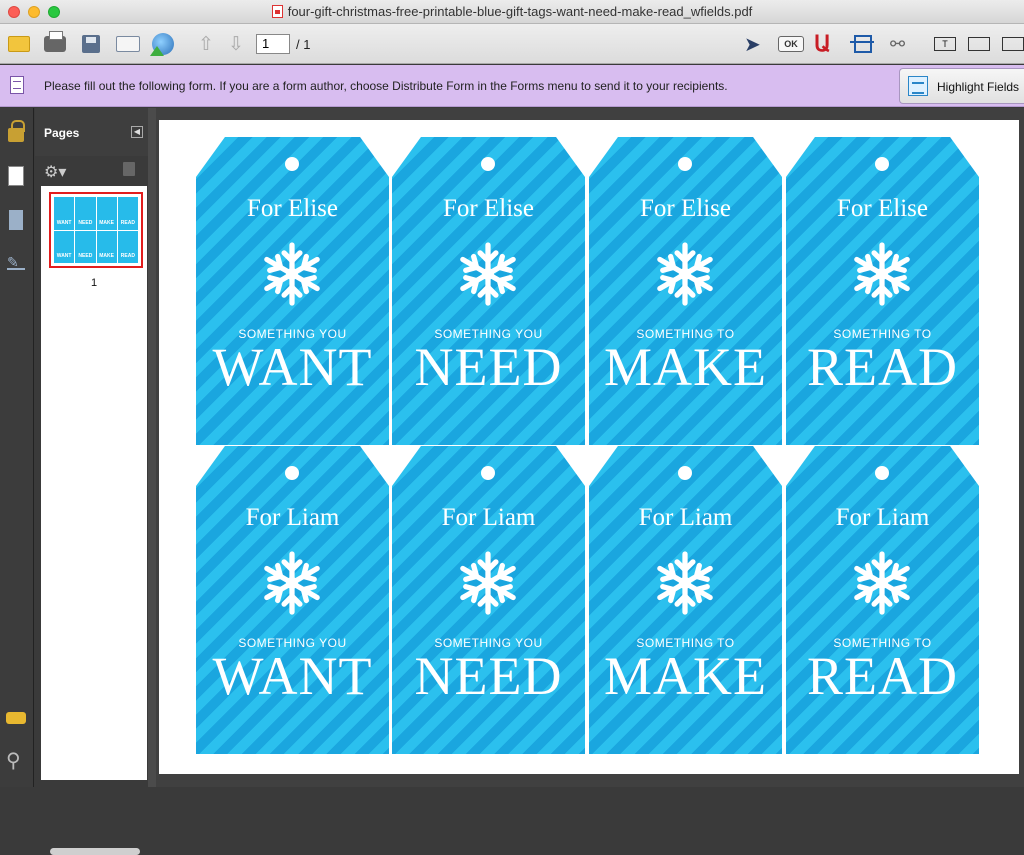 The height and width of the screenshot is (855, 1024). I want to click on highlight-fields-label: Highlight Fields, so click(978, 87).